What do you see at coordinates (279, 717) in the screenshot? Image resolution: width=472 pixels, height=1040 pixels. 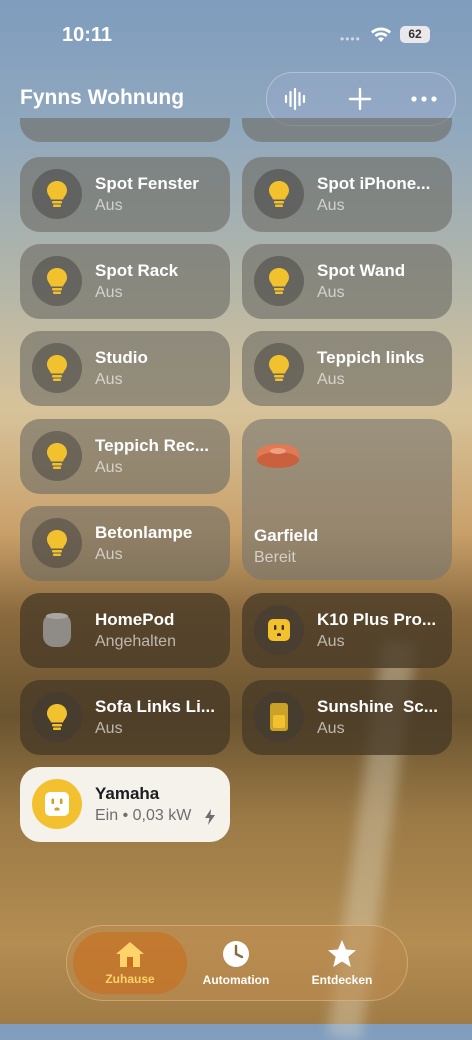 I see `switch-icon` at bounding box center [279, 717].